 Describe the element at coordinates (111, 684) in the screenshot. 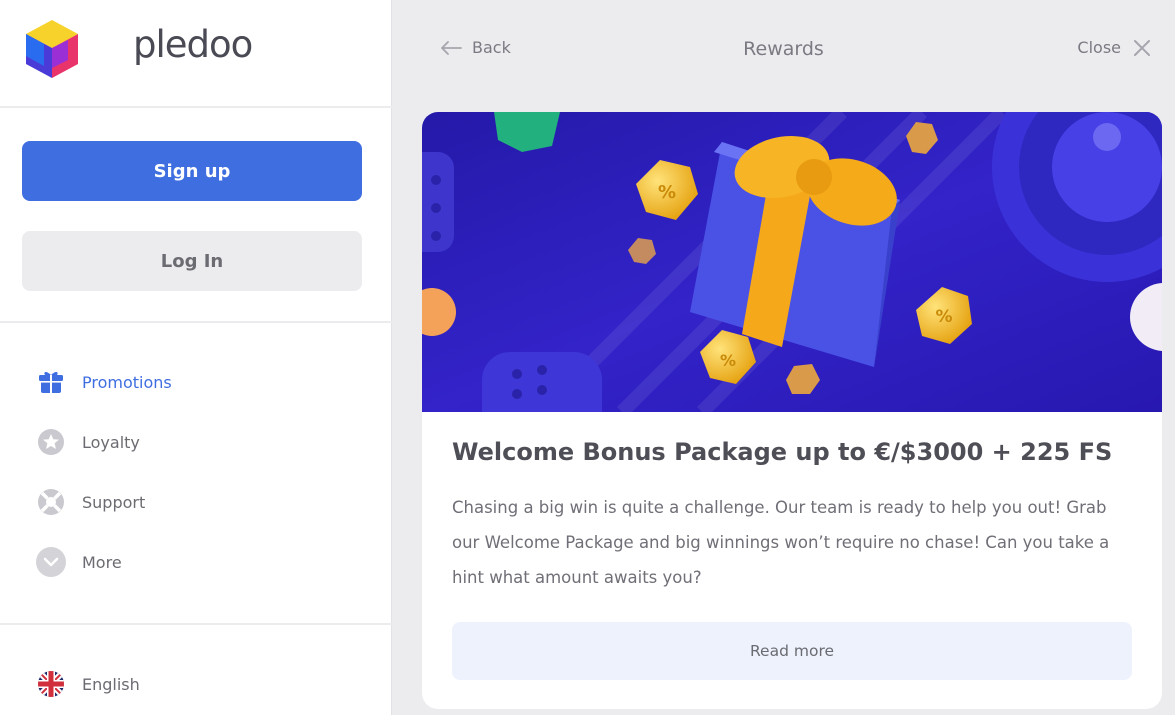

I see `language-label: English` at that location.